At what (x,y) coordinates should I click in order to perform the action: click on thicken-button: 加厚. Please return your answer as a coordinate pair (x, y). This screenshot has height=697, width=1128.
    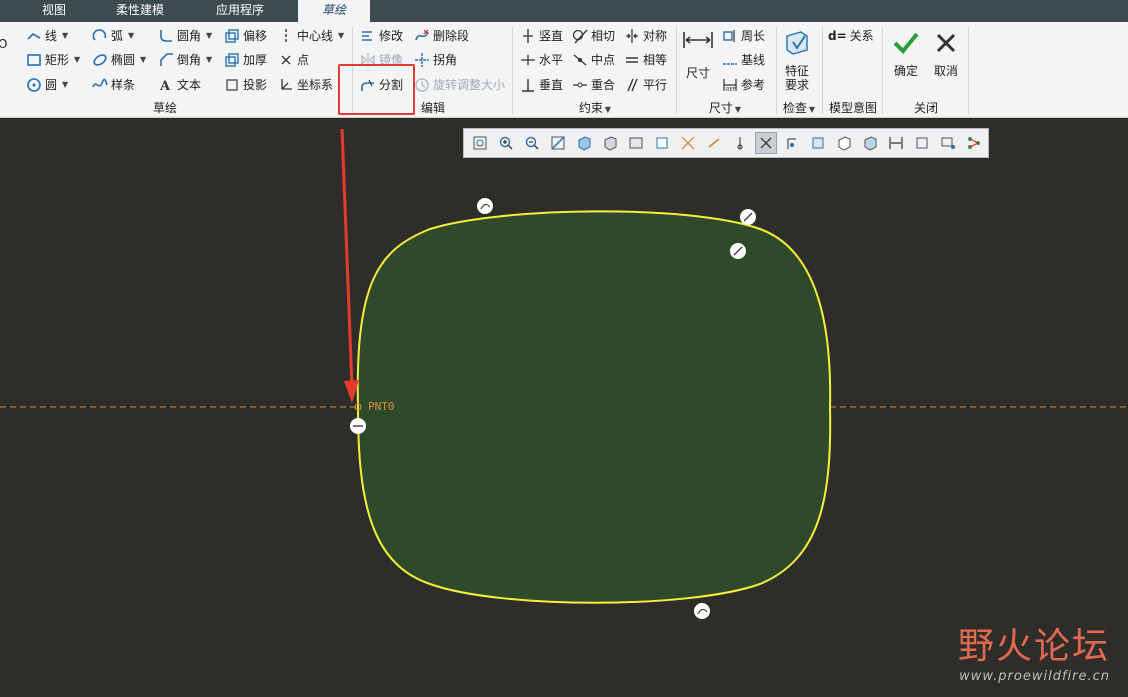
    Looking at the image, I should click on (245, 60).